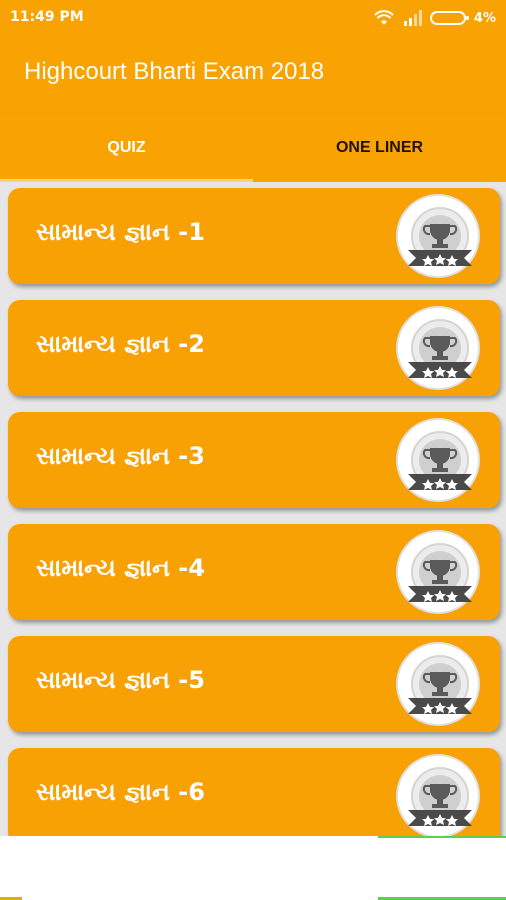 This screenshot has width=506, height=900. What do you see at coordinates (120, 232) in the screenshot?
I see `quiz-card-label: સામાન્ય જ્ઞાન -1` at bounding box center [120, 232].